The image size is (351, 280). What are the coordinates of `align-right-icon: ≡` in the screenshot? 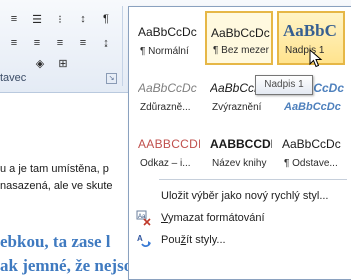 It's located at (60, 43).